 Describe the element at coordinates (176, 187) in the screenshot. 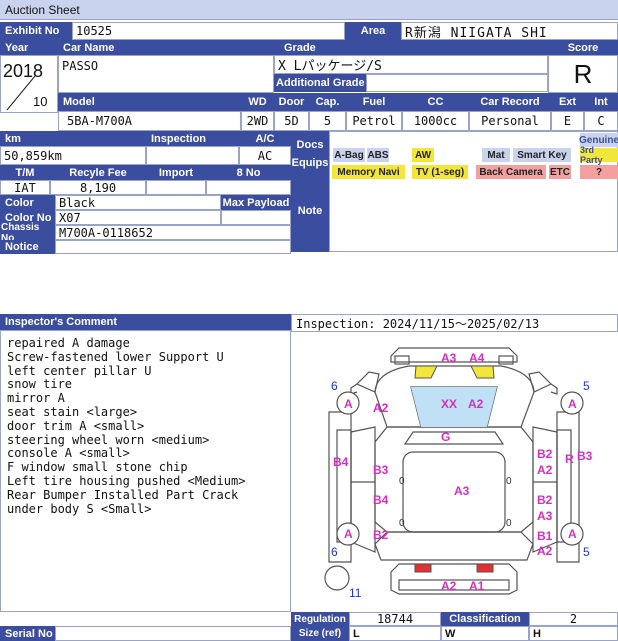

I see `import-value` at that location.